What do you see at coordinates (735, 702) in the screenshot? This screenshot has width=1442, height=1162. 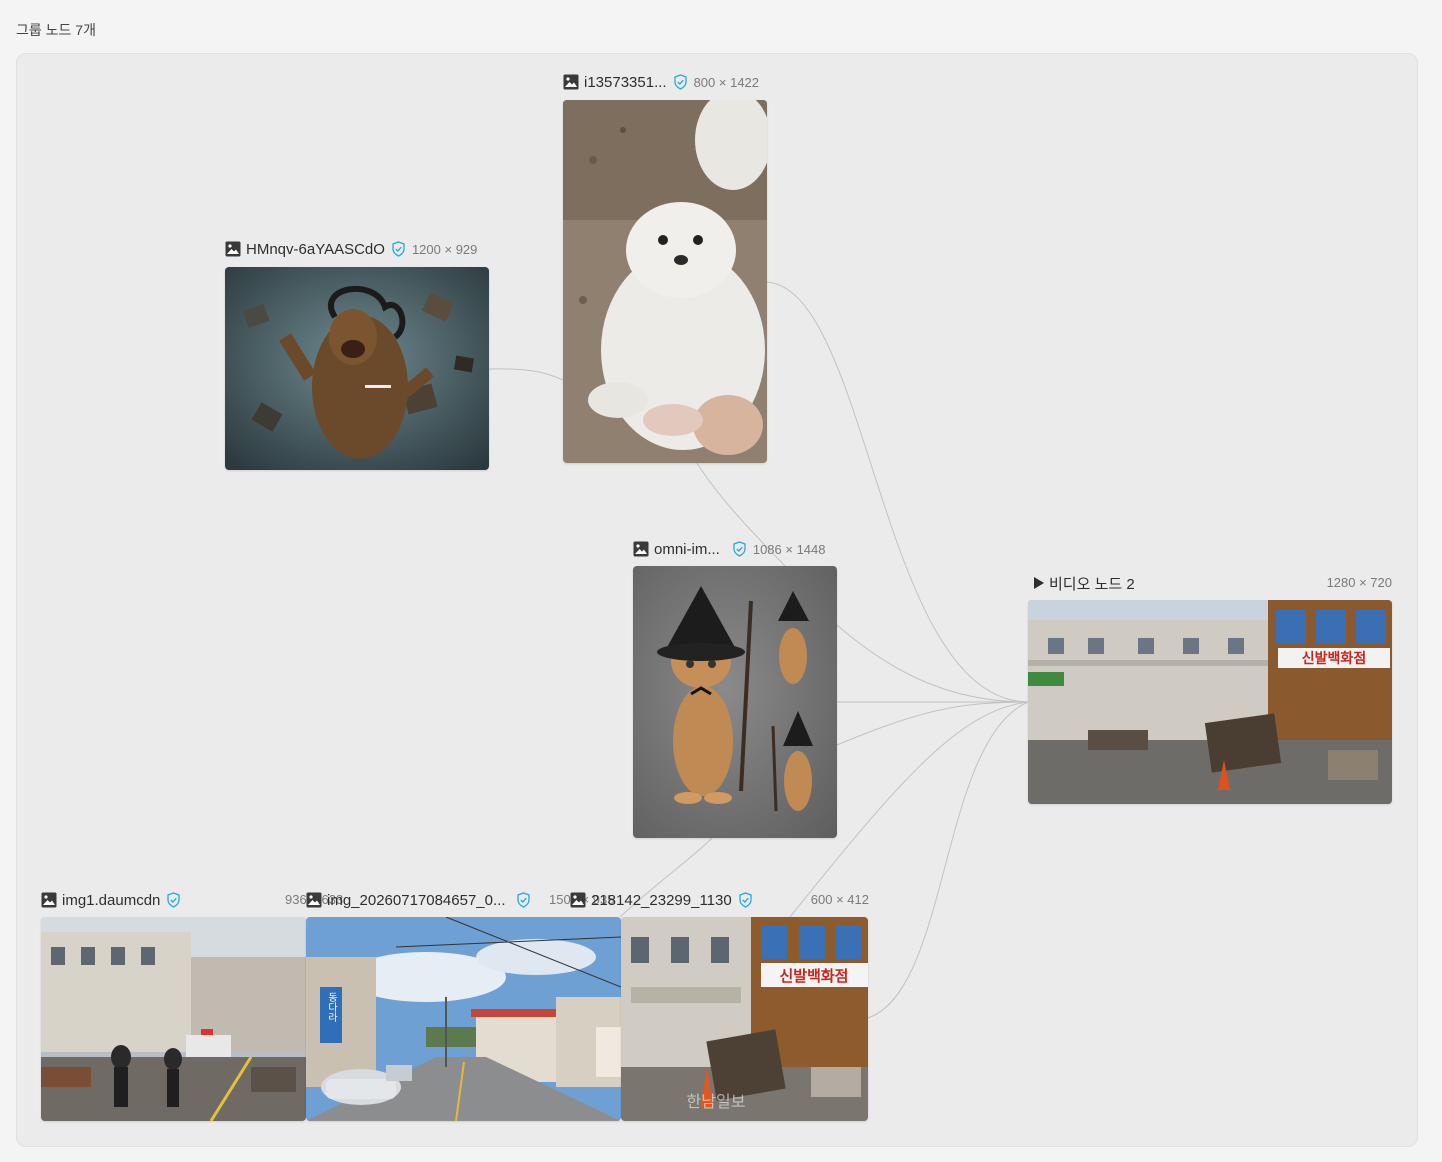 I see `cat-thumbnail` at bounding box center [735, 702].